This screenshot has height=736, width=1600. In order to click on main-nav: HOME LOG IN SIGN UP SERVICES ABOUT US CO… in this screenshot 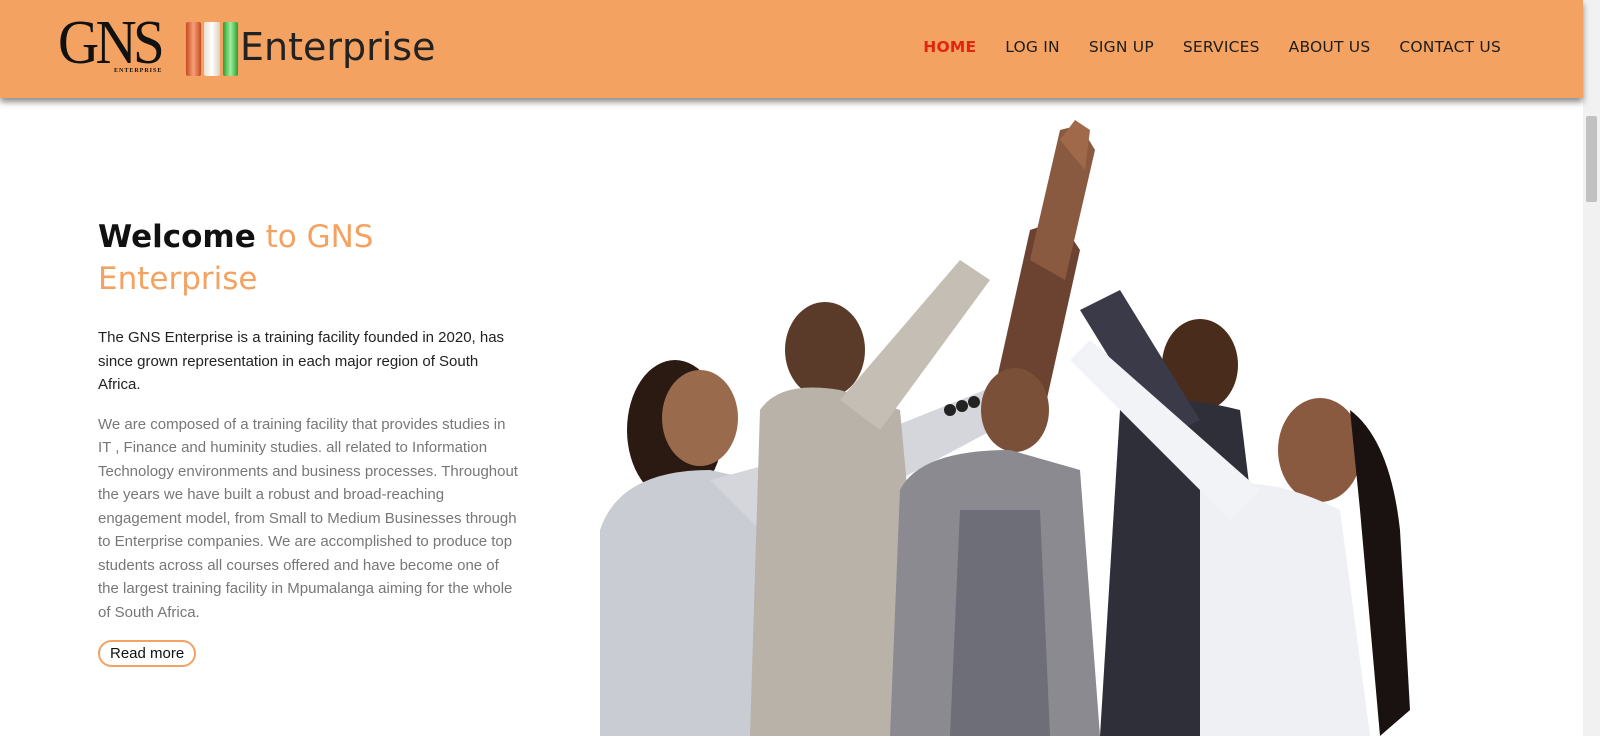, I will do `click(1212, 47)`.